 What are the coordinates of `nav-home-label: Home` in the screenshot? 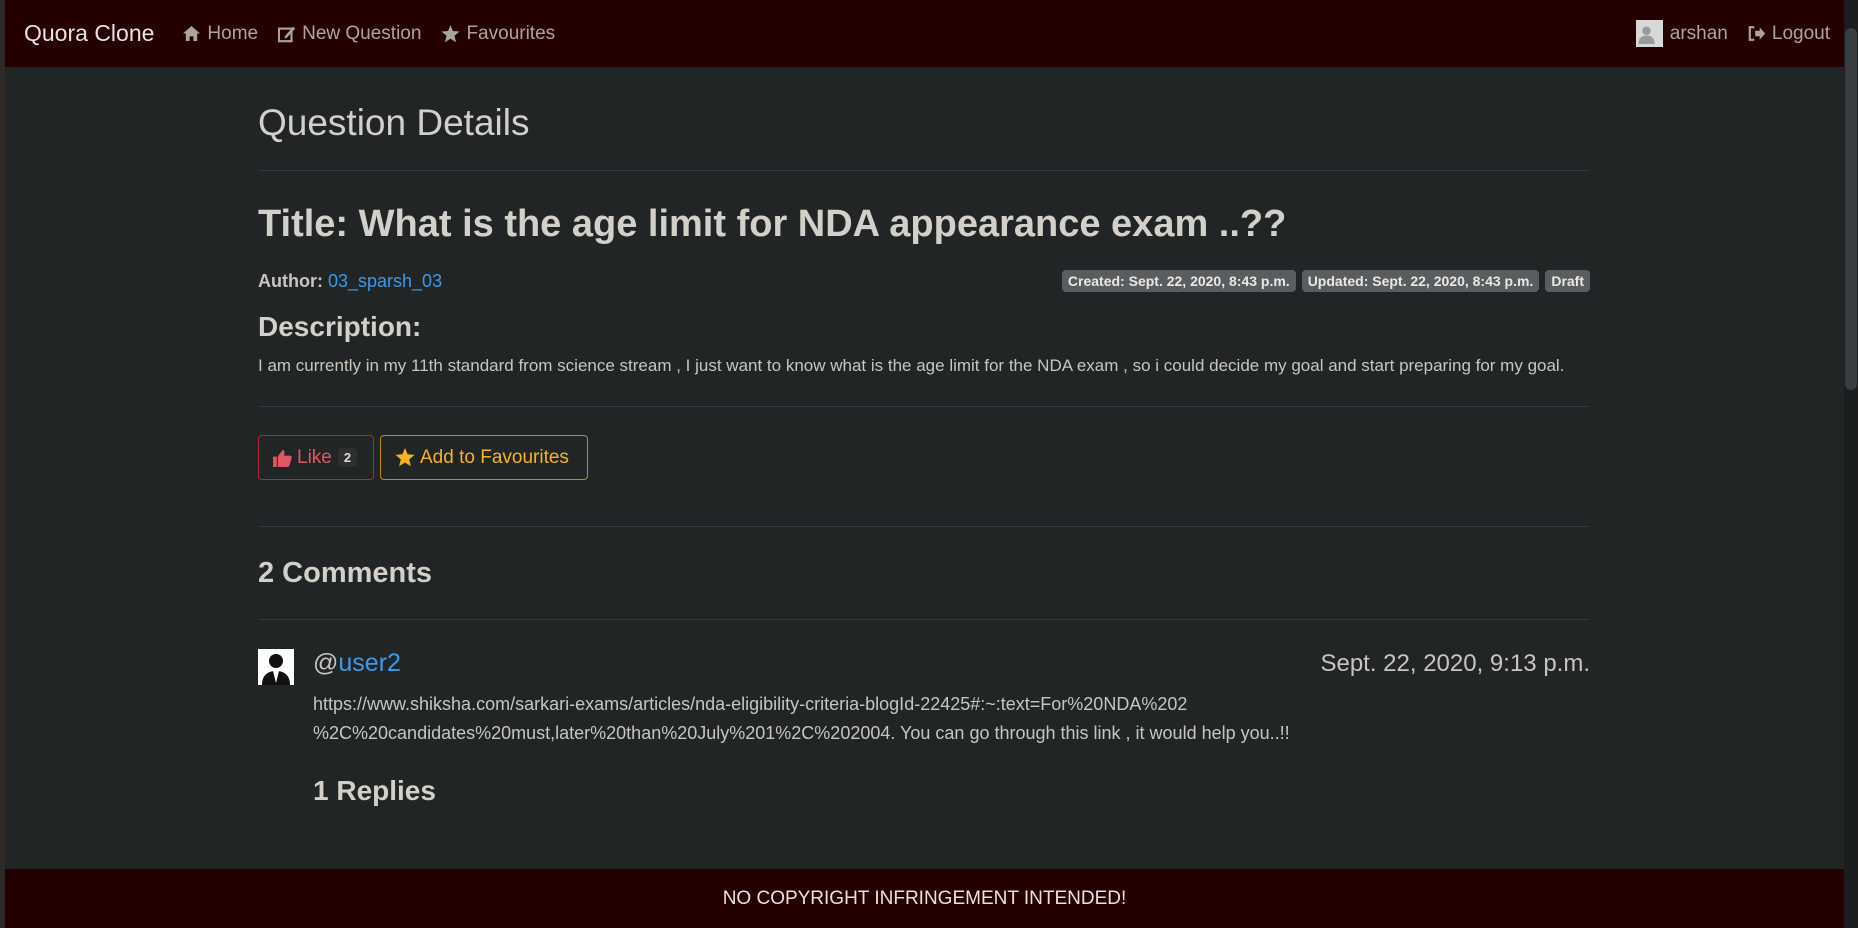 It's located at (233, 33).